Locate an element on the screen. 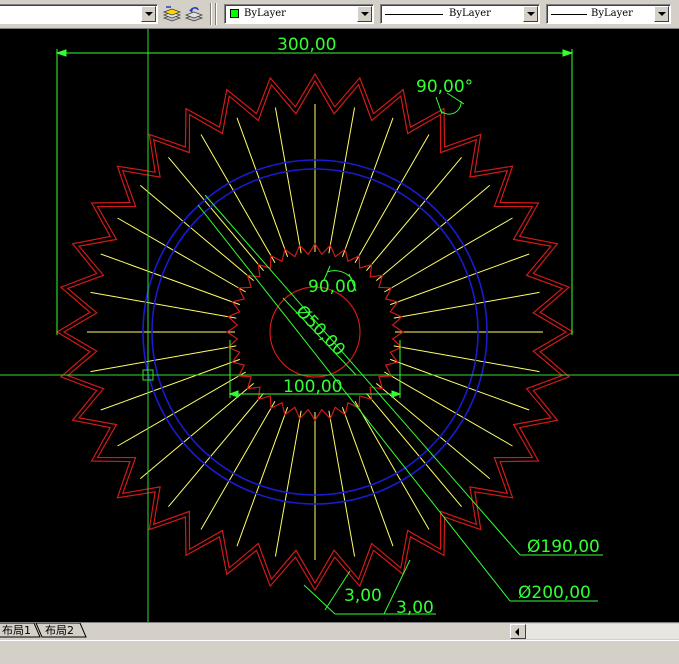  make-object-layer-current-icon is located at coordinates (172, 14).